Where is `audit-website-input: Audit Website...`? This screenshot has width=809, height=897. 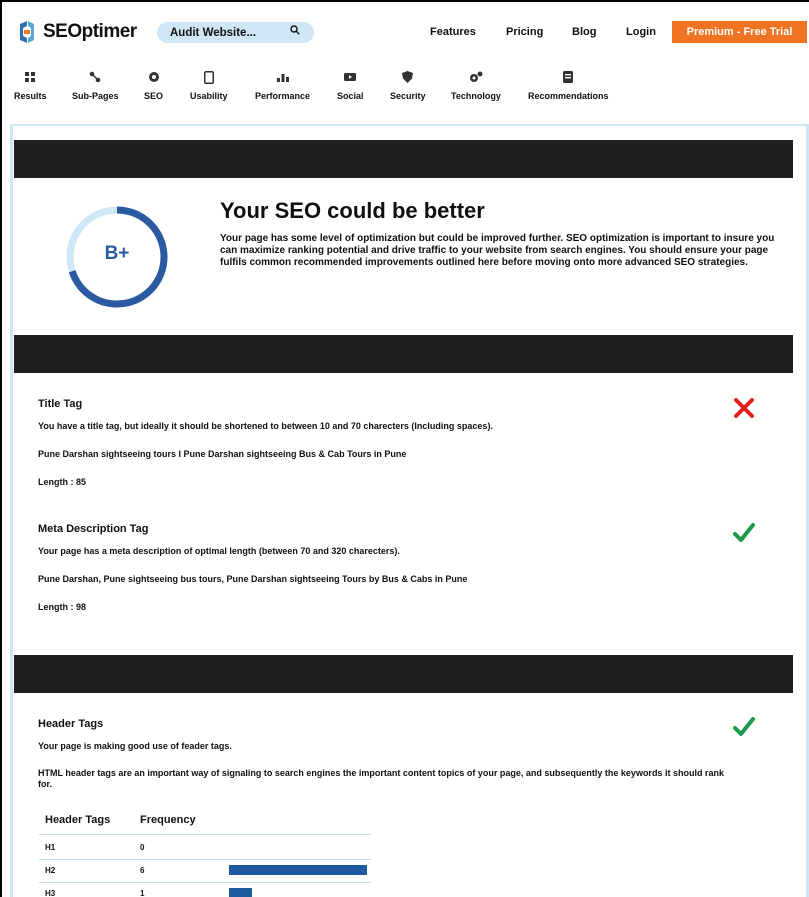
audit-website-input: Audit Website... is located at coordinates (235, 32).